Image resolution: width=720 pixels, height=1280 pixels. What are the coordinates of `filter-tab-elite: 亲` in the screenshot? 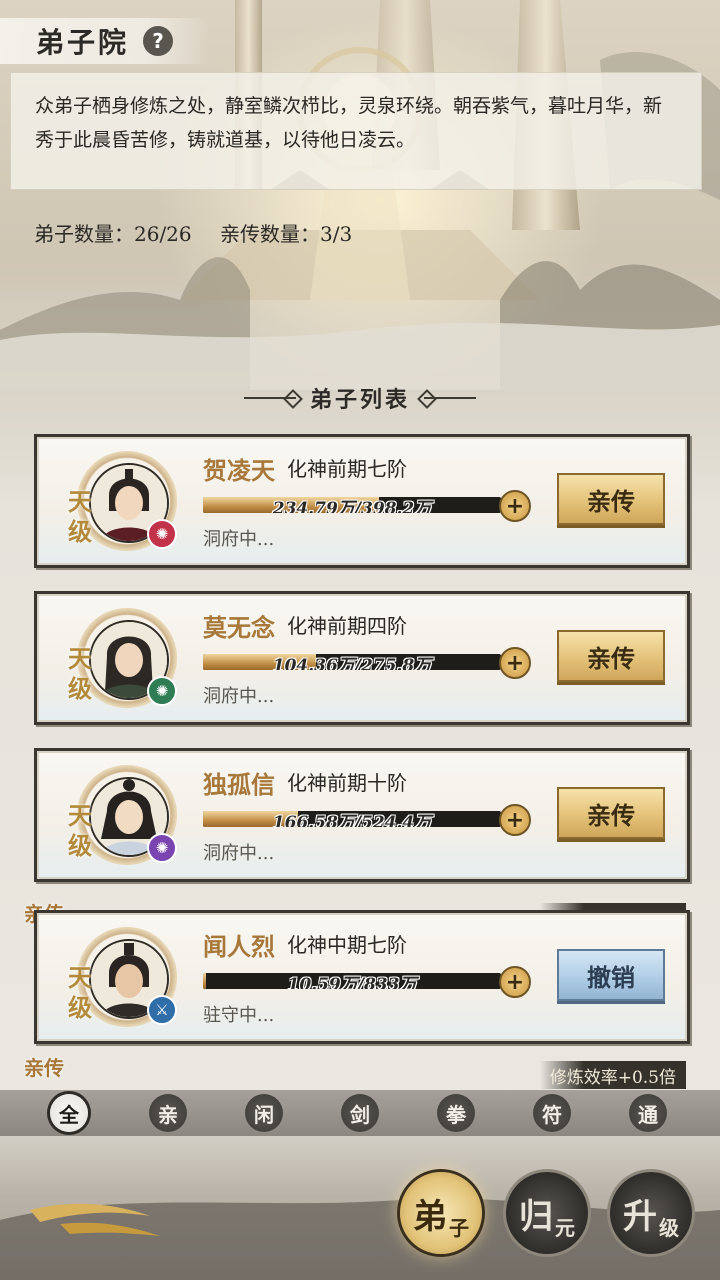 It's located at (168, 1113).